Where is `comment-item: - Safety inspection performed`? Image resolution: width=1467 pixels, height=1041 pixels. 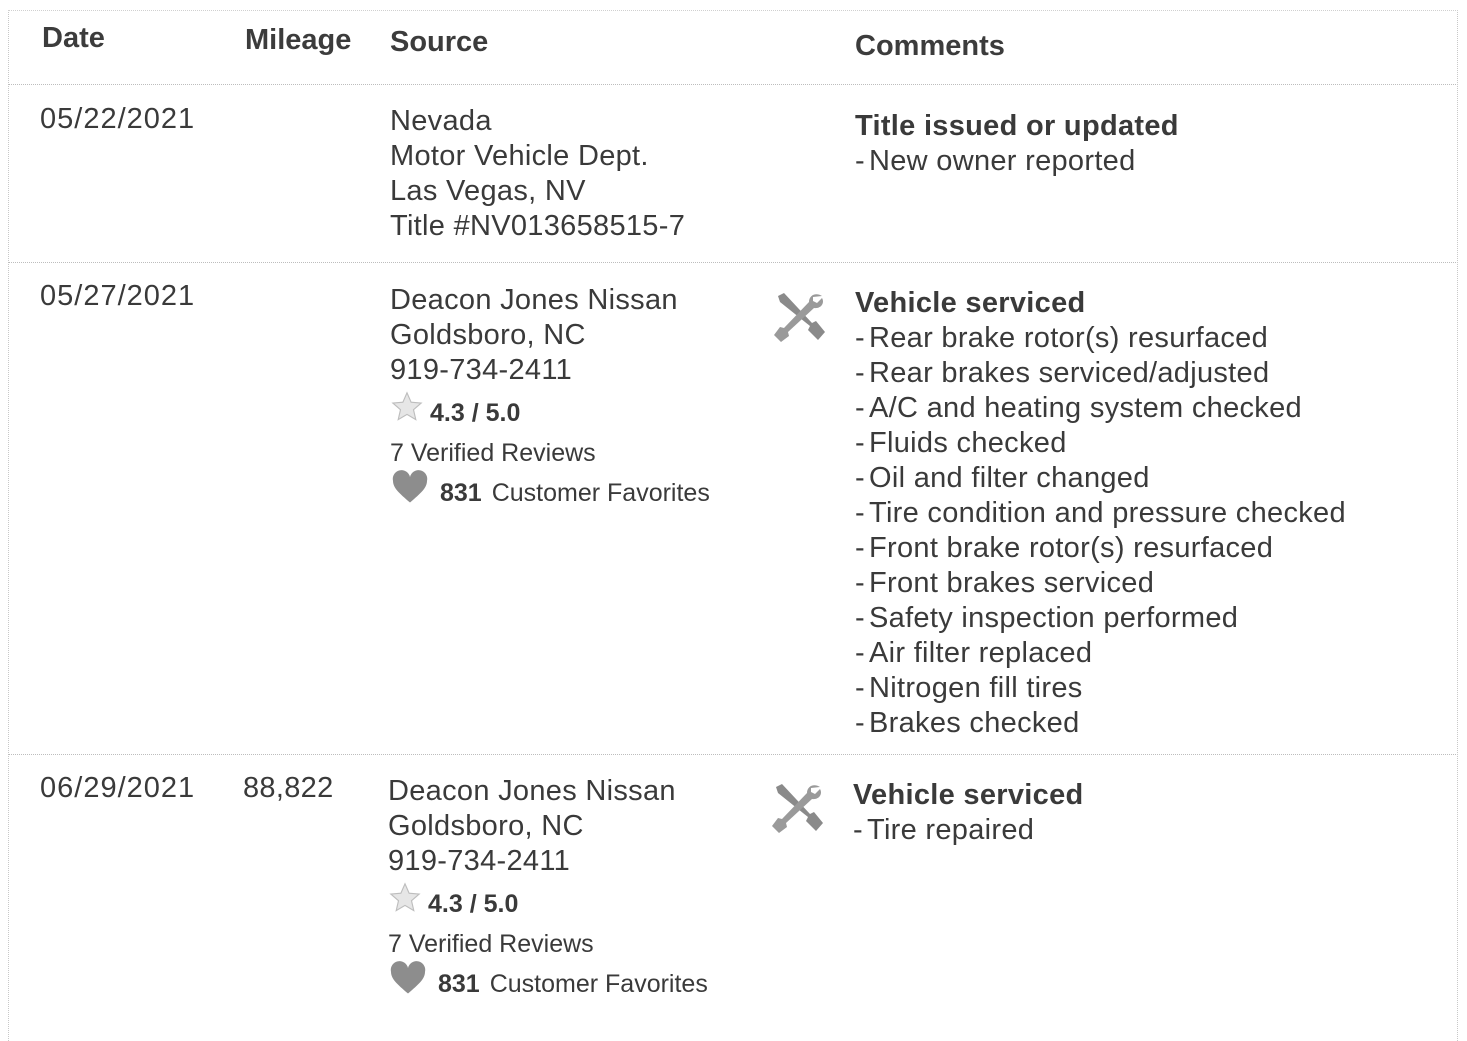 comment-item: - Safety inspection performed is located at coordinates (1047, 618).